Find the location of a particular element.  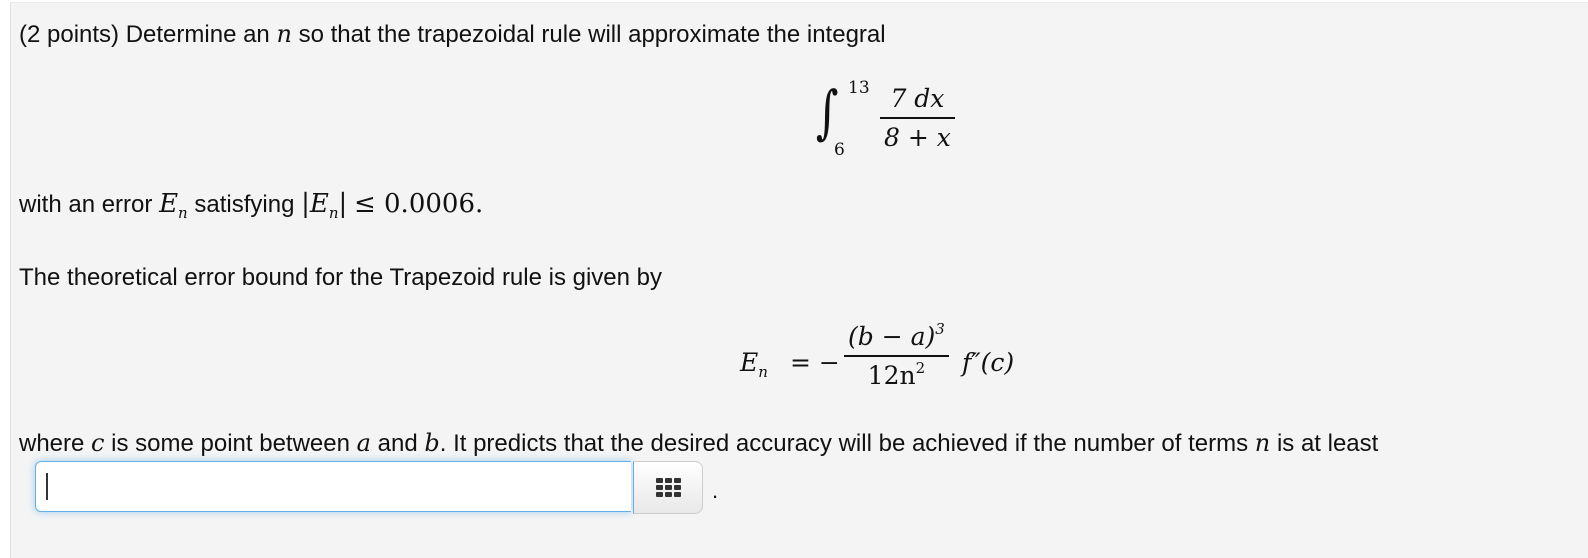

conclusion-var-b: b is located at coordinates (432, 443).